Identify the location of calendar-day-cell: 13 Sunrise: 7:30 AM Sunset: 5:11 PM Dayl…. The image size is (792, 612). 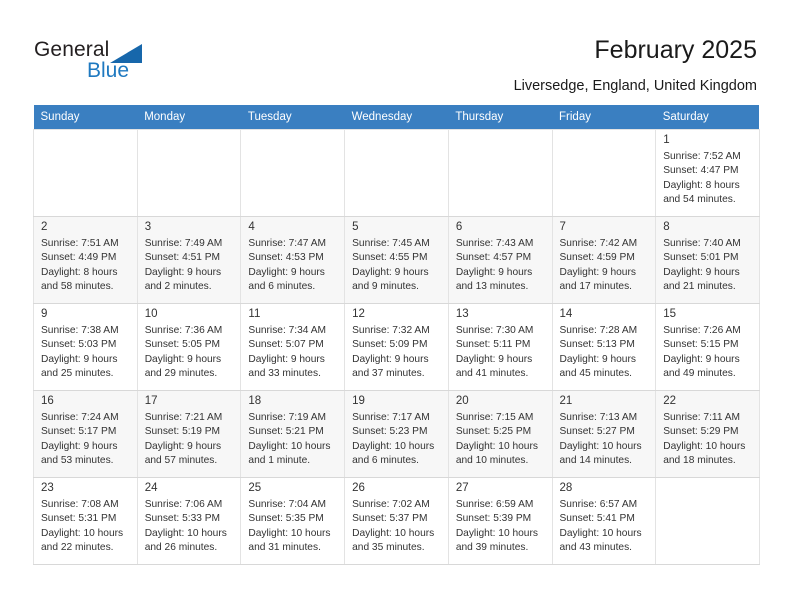
(500, 347).